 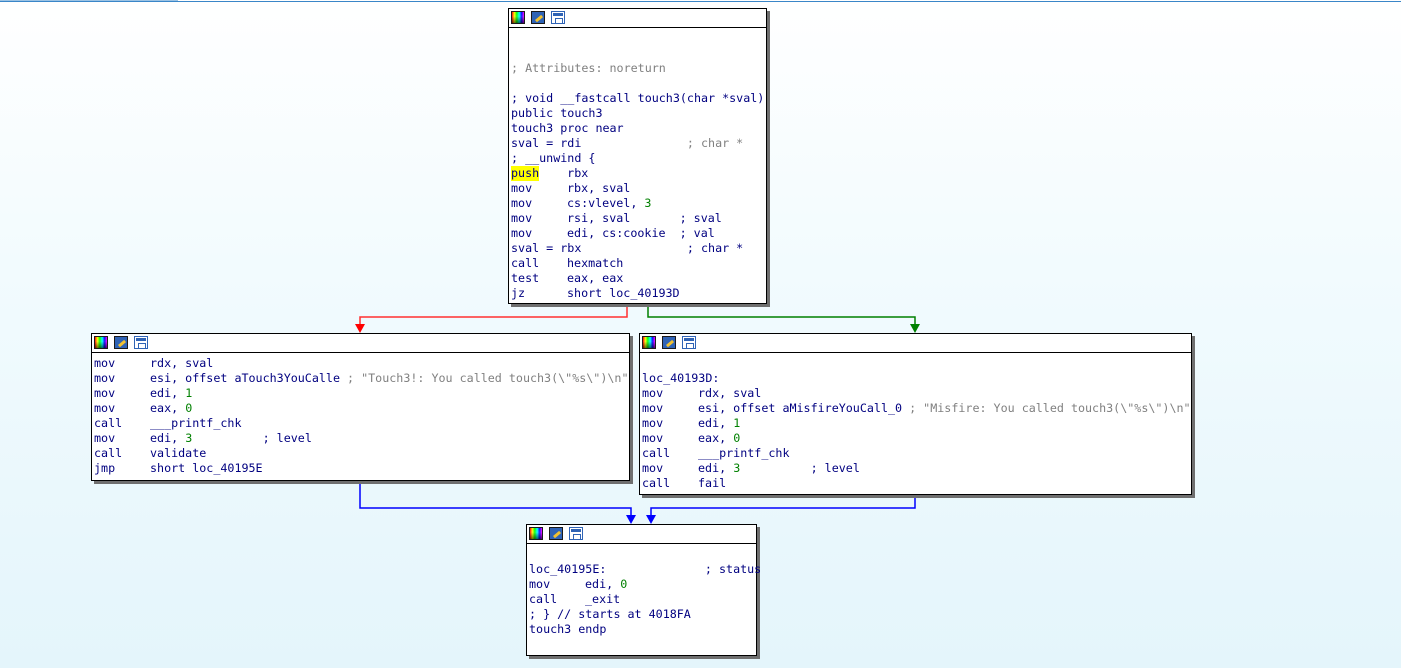 I want to click on asm-text: sval = rdi, so click(x=599, y=143).